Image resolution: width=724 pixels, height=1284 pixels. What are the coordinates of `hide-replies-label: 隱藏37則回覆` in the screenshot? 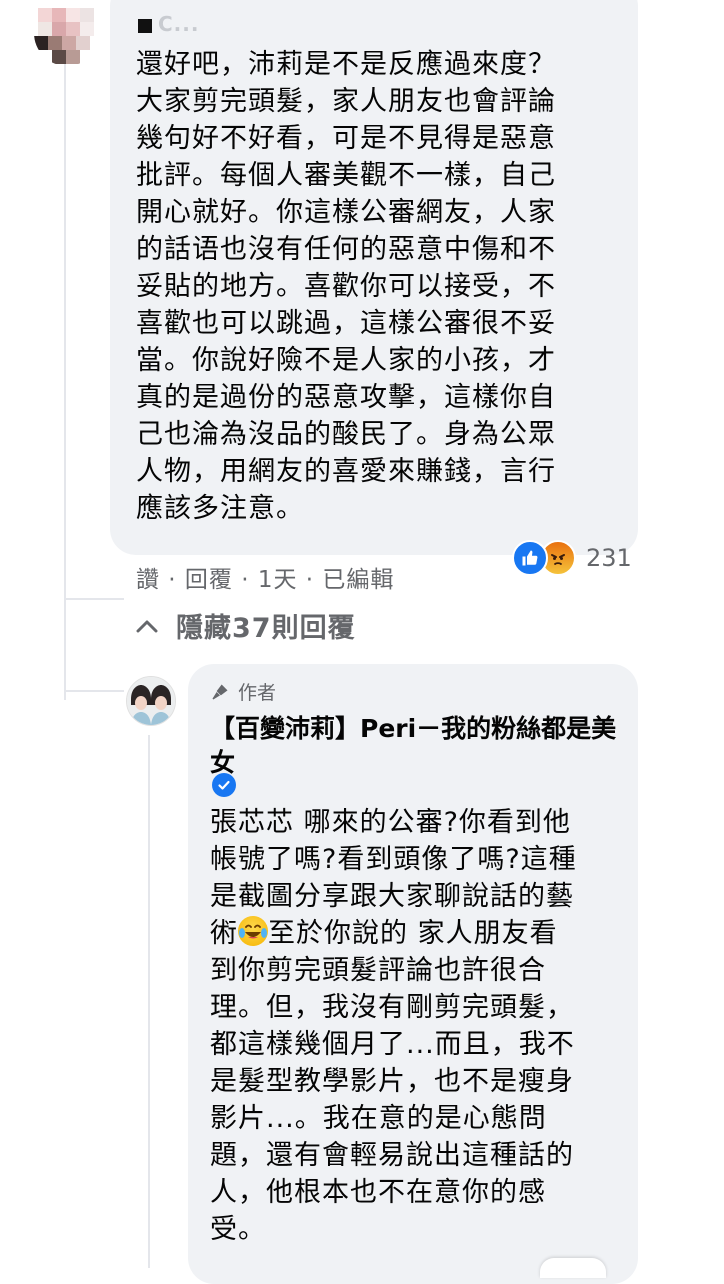 It's located at (266, 628).